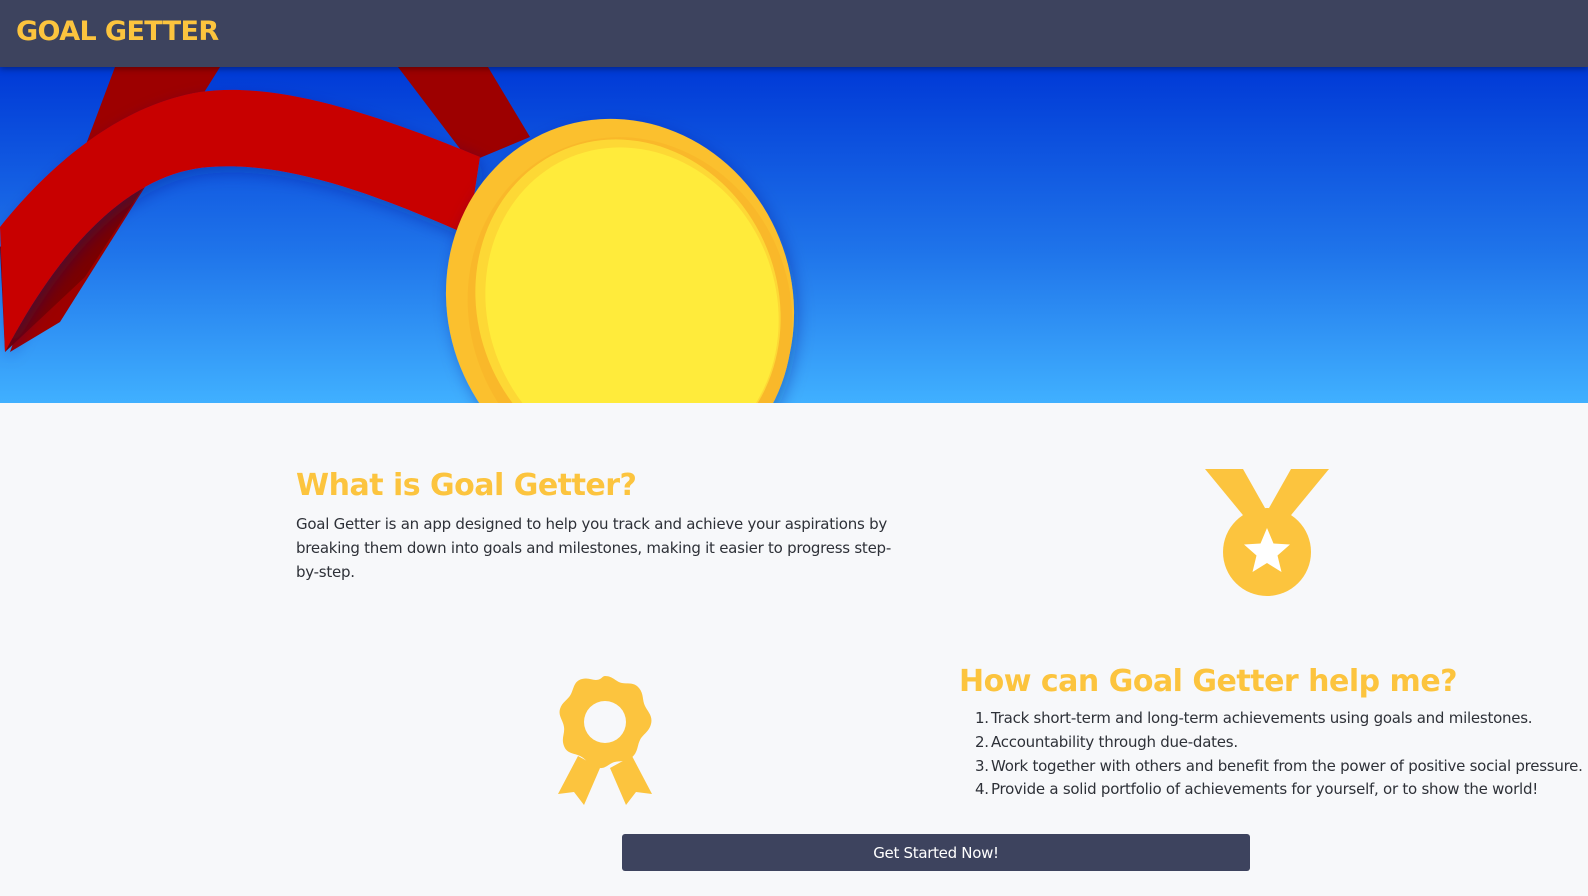 This screenshot has width=1588, height=896. I want to click on navbar: GOAL GETTER, so click(794, 33).